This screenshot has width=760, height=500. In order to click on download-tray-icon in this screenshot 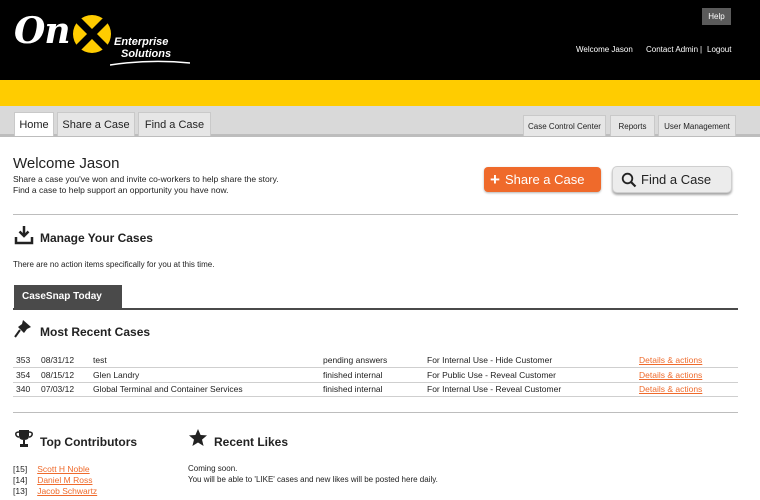, I will do `click(24, 235)`.